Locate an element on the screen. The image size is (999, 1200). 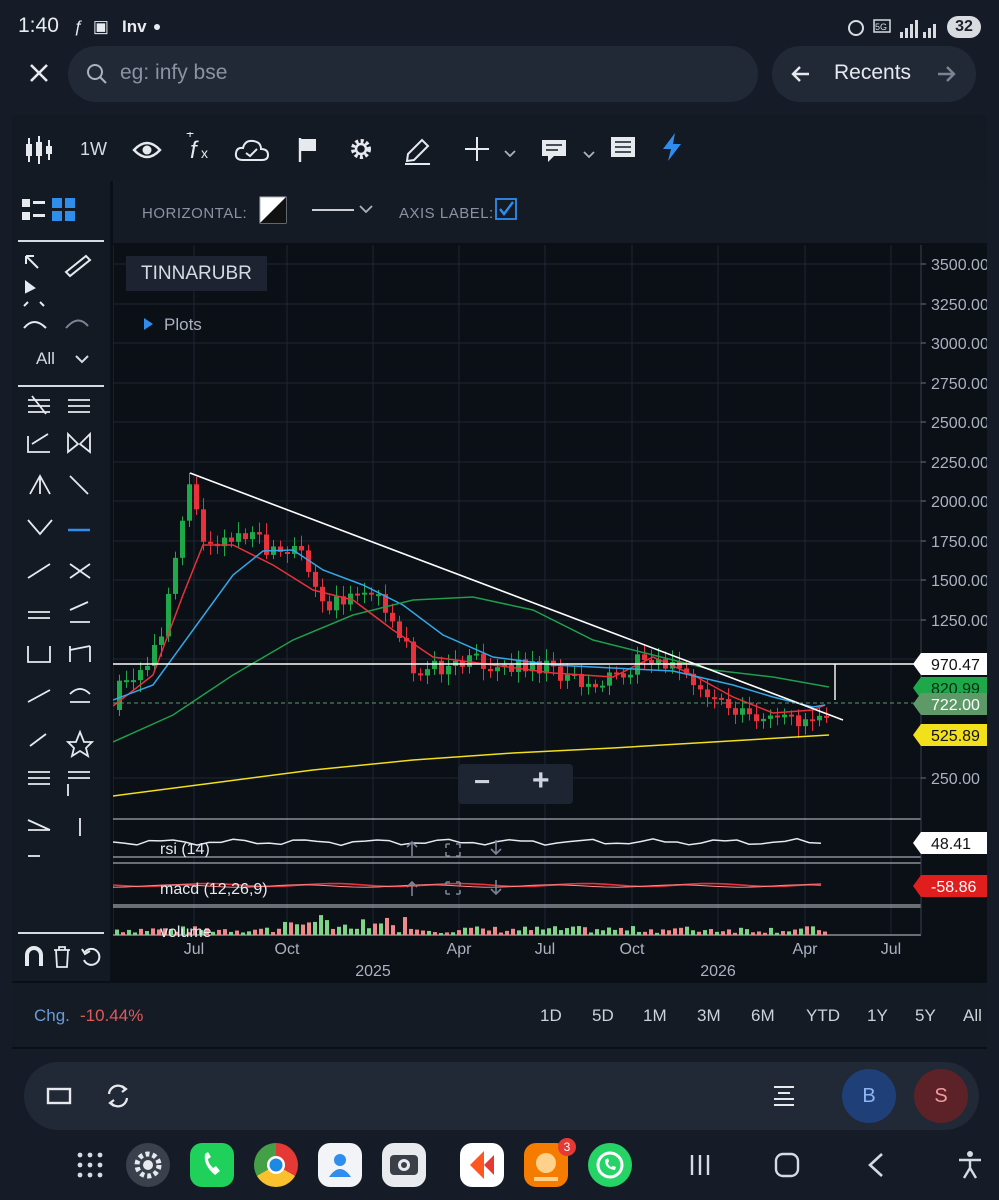
cloud-icon is located at coordinates (252, 150).